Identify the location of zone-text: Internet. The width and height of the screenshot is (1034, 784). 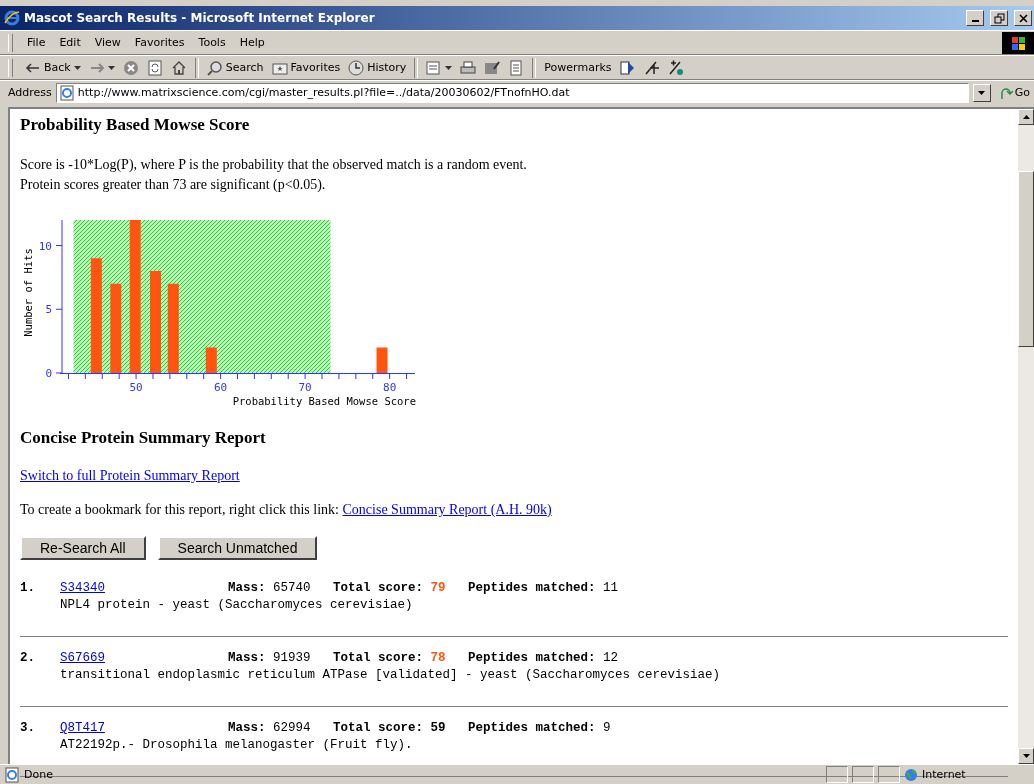
(944, 774).